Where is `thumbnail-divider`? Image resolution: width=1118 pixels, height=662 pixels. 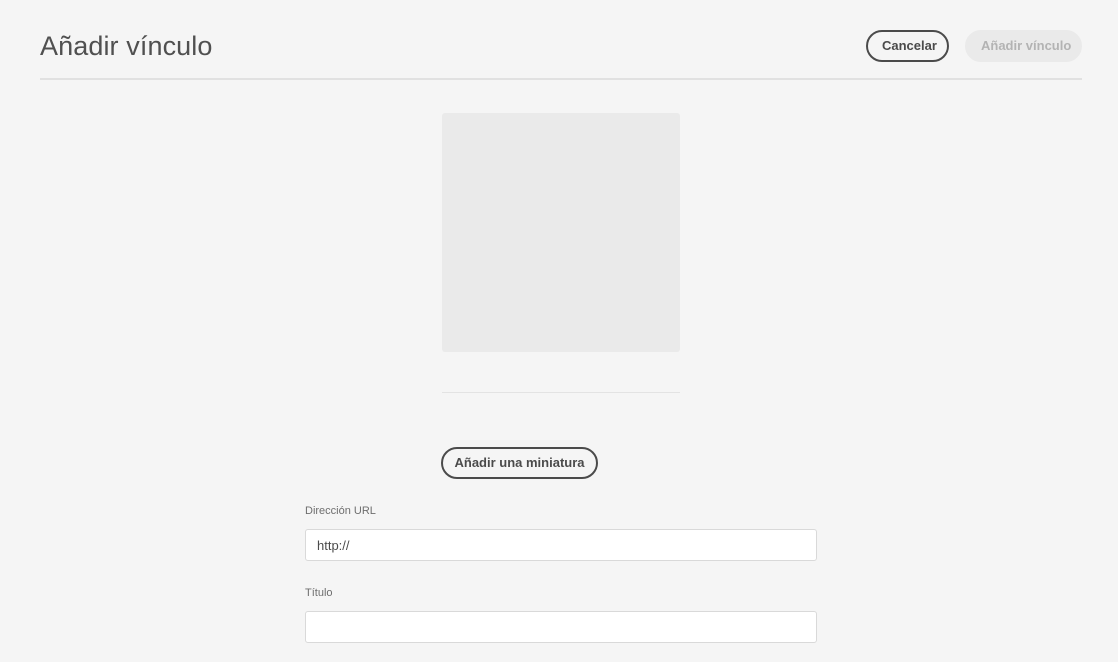
thumbnail-divider is located at coordinates (561, 392).